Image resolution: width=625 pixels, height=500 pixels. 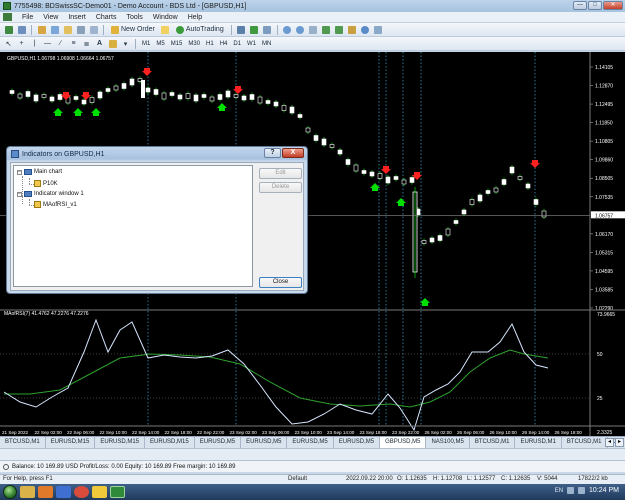 I want to click on timeframe-h4: H4, so click(x=224, y=43).